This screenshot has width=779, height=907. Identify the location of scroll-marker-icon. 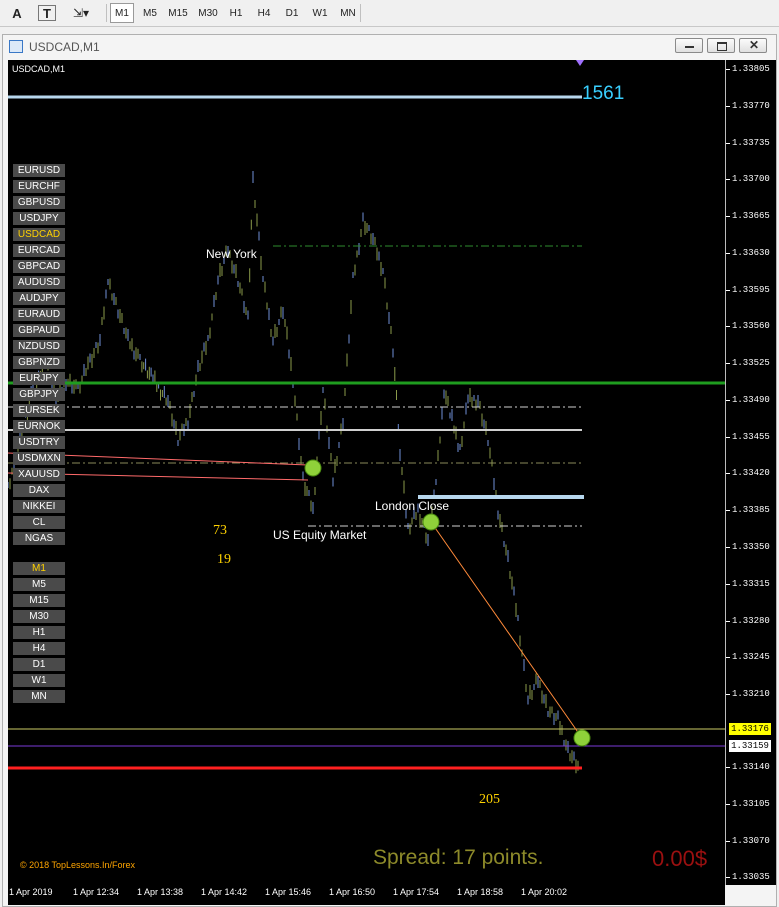
(580, 63).